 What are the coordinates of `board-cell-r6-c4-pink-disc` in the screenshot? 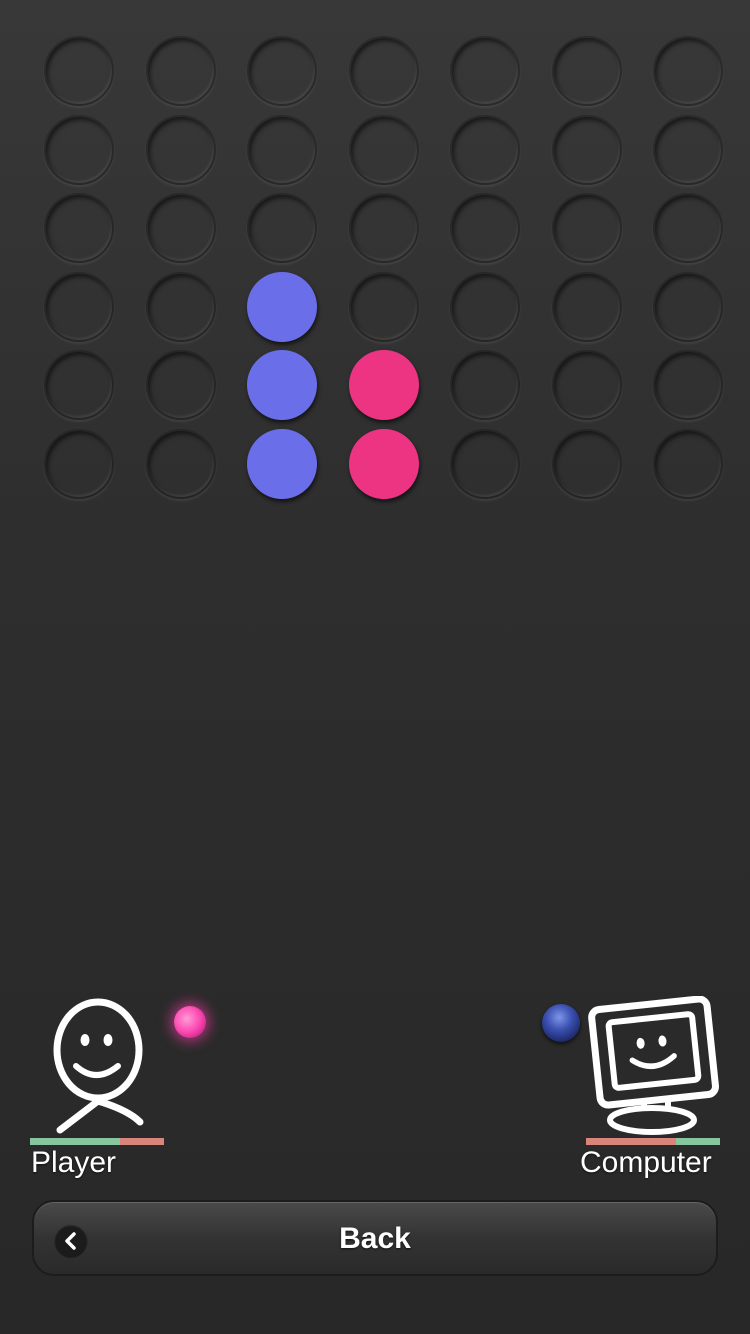 It's located at (384, 464).